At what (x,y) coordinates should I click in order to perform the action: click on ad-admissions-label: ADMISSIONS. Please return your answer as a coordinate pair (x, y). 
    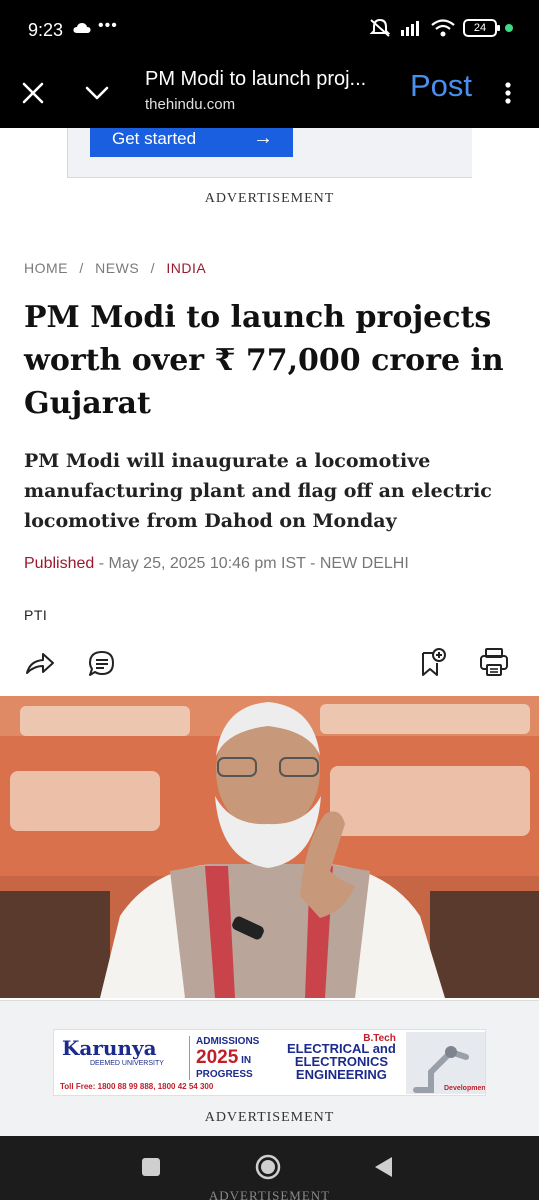
    Looking at the image, I should click on (228, 1041).